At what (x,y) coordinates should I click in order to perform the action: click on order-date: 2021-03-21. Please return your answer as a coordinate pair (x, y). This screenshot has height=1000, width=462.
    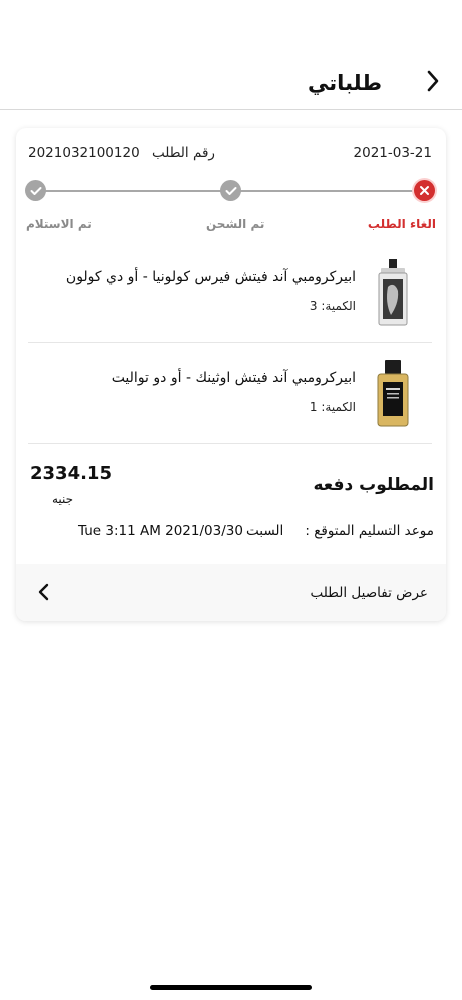
    Looking at the image, I should click on (392, 153).